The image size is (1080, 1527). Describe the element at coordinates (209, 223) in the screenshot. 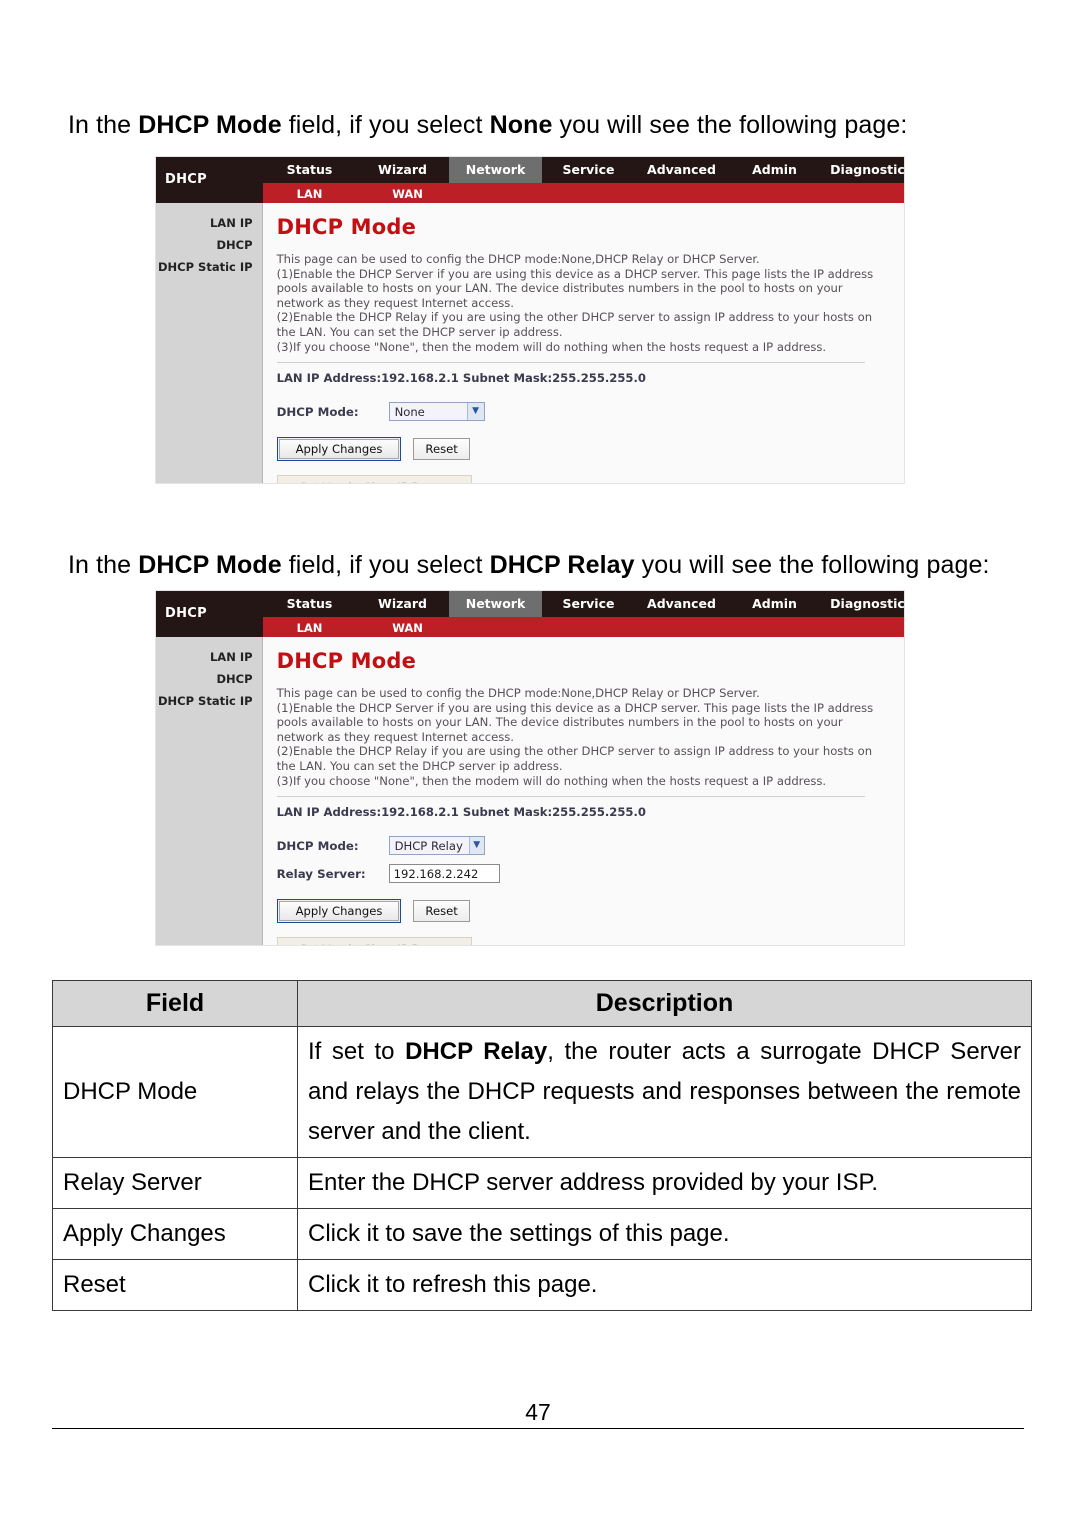

I see `sidebar-item-lan-ip: LAN IP` at that location.